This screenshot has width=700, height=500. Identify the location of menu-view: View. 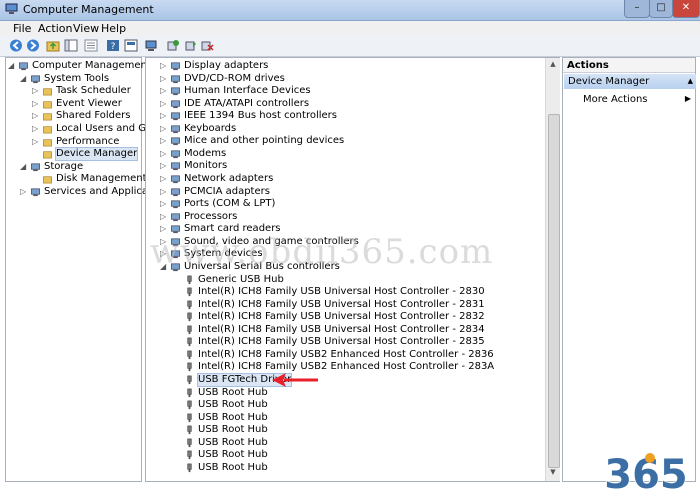
(86, 28).